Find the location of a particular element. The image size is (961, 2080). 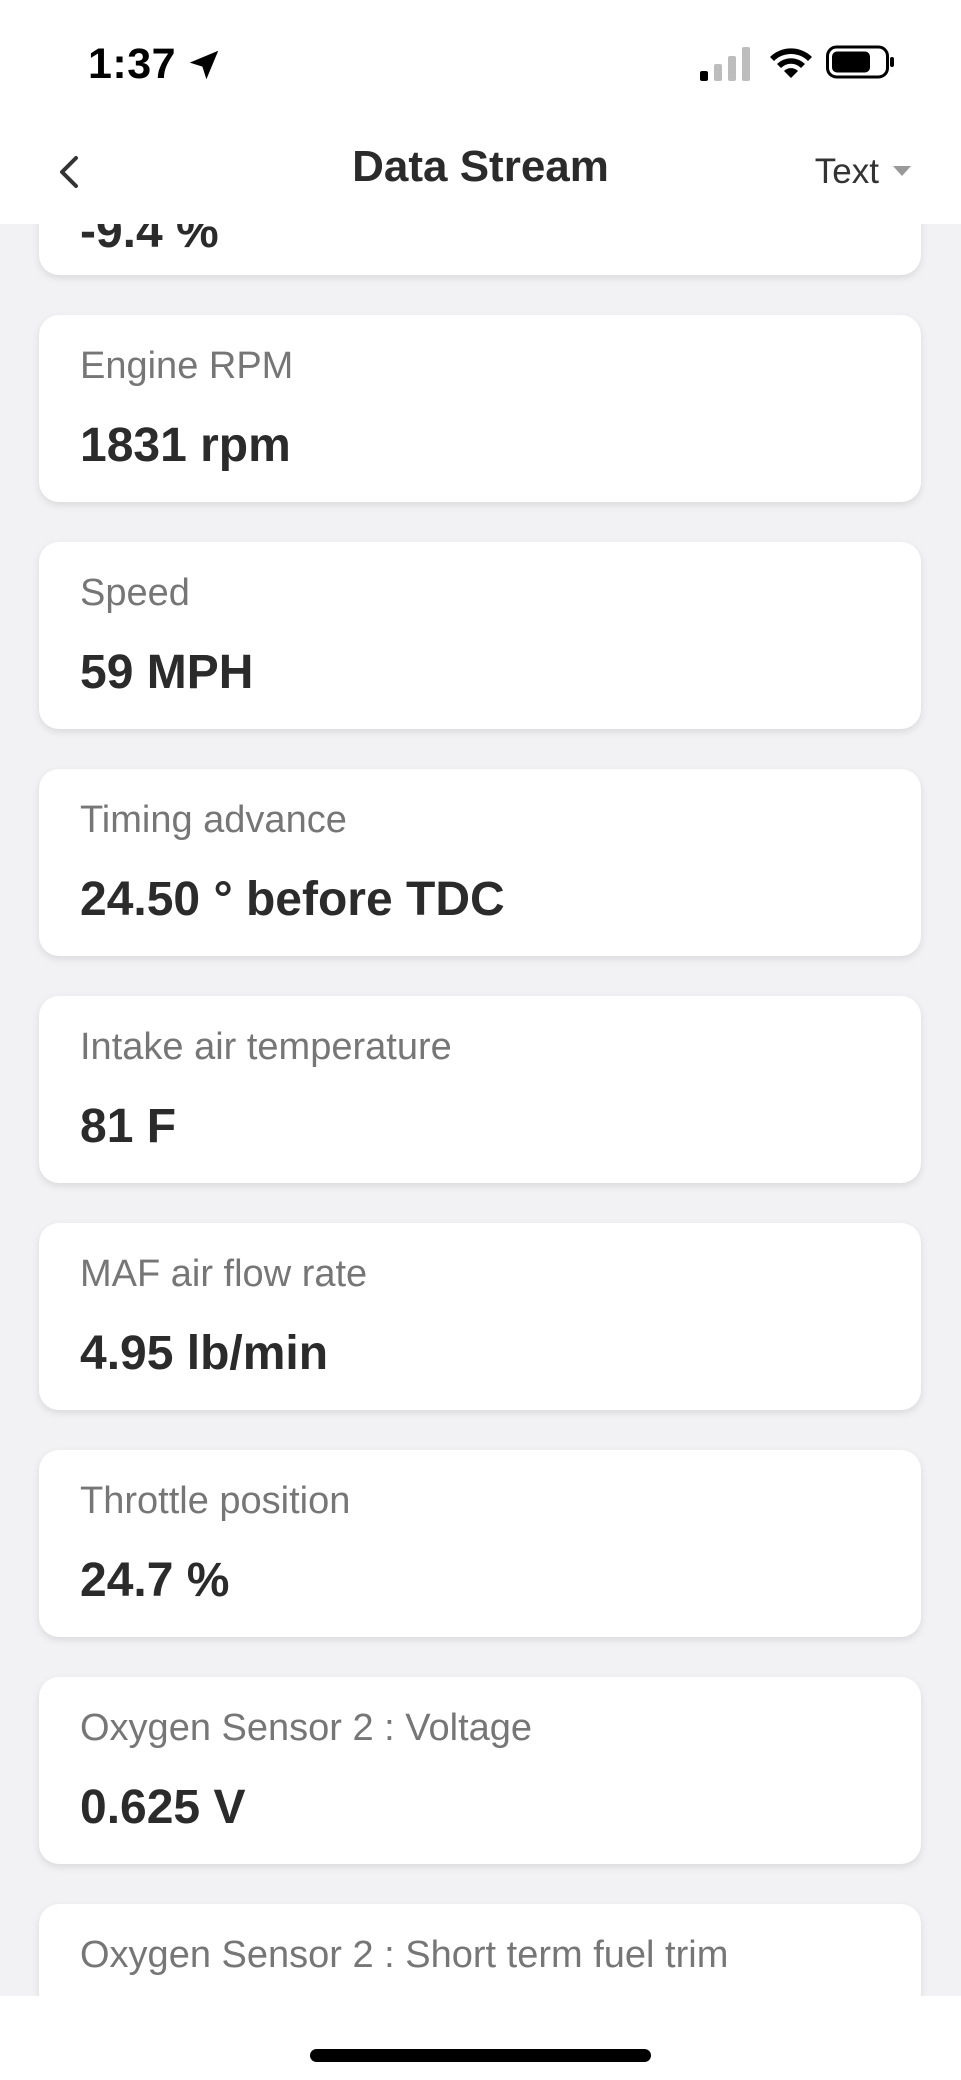

data-card-o2-sensor-2-short-term-fuel-trim: Oxygen Sensor 2 : Short term fuel trim is located at coordinates (480, 1952).